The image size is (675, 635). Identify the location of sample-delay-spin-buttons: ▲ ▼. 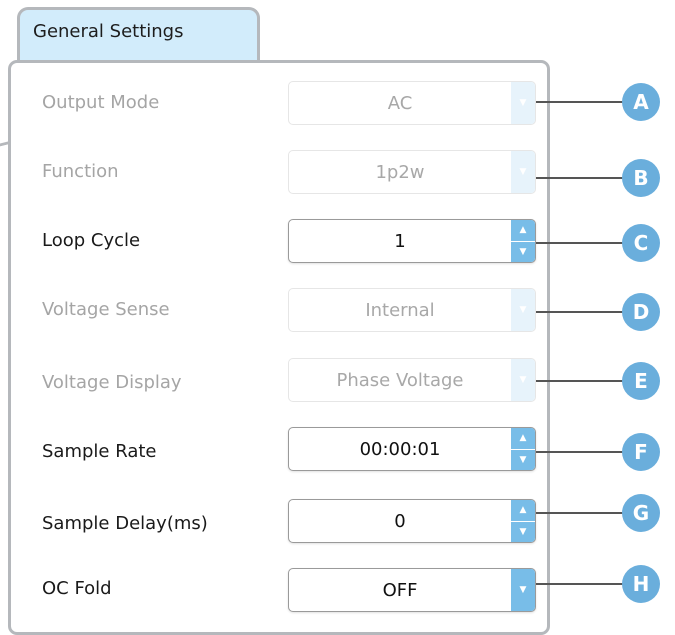
(523, 521).